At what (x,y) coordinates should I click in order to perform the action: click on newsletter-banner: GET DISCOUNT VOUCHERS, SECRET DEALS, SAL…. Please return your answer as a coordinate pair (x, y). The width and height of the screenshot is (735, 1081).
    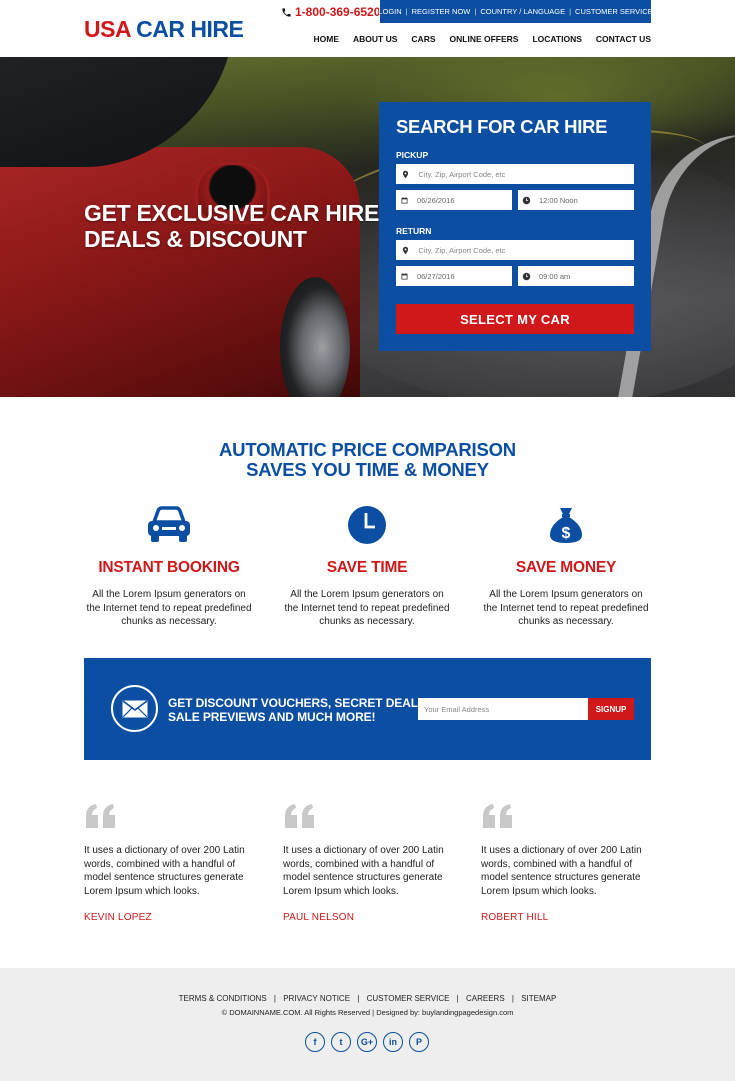
    Looking at the image, I should click on (367, 709).